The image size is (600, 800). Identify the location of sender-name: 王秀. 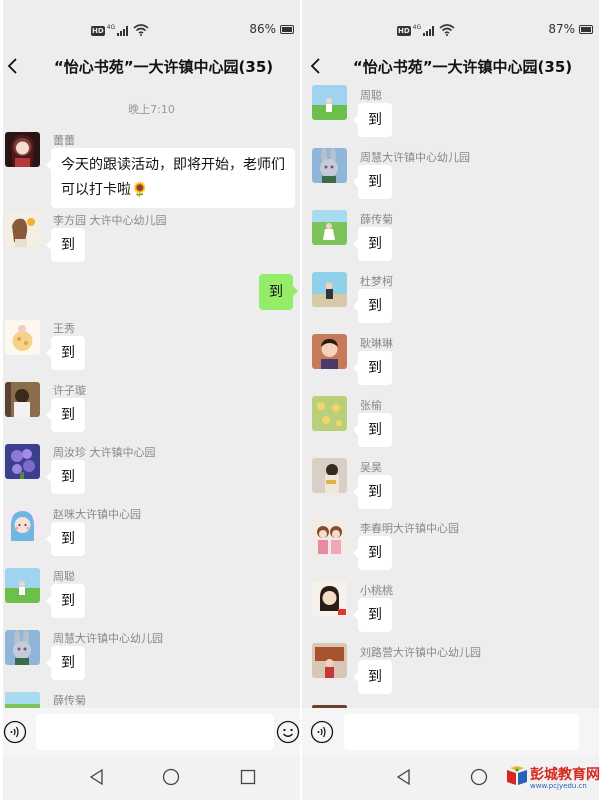
(64, 328).